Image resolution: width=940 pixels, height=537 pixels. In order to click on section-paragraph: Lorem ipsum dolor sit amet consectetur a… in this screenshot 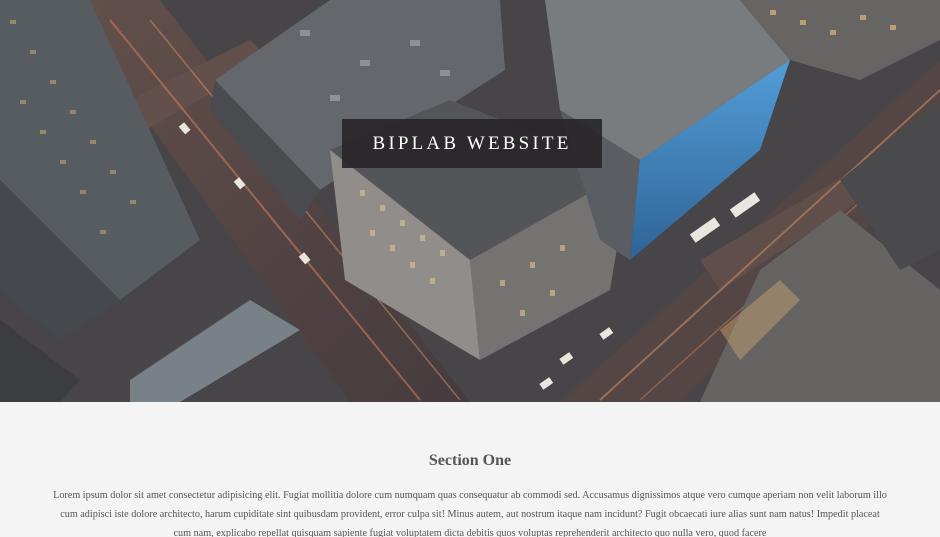, I will do `click(470, 513)`.